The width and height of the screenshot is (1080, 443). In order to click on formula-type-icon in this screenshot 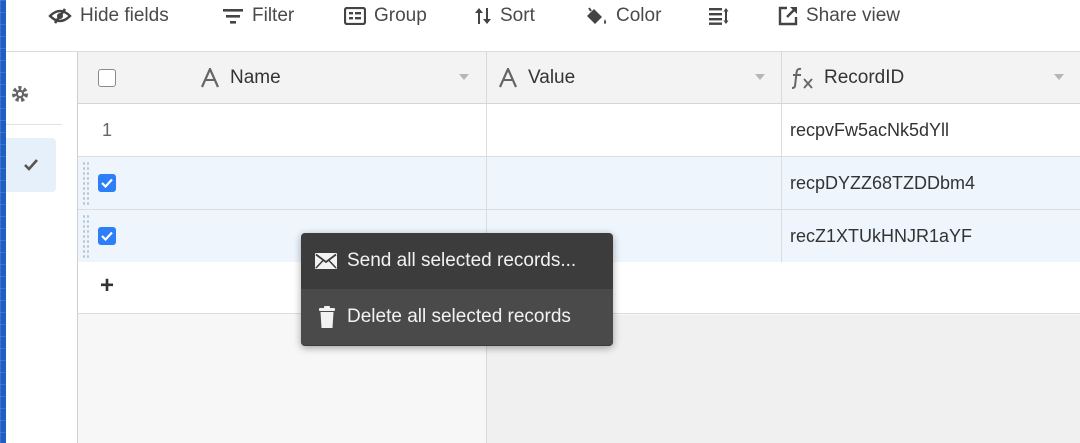, I will do `click(802, 78)`.